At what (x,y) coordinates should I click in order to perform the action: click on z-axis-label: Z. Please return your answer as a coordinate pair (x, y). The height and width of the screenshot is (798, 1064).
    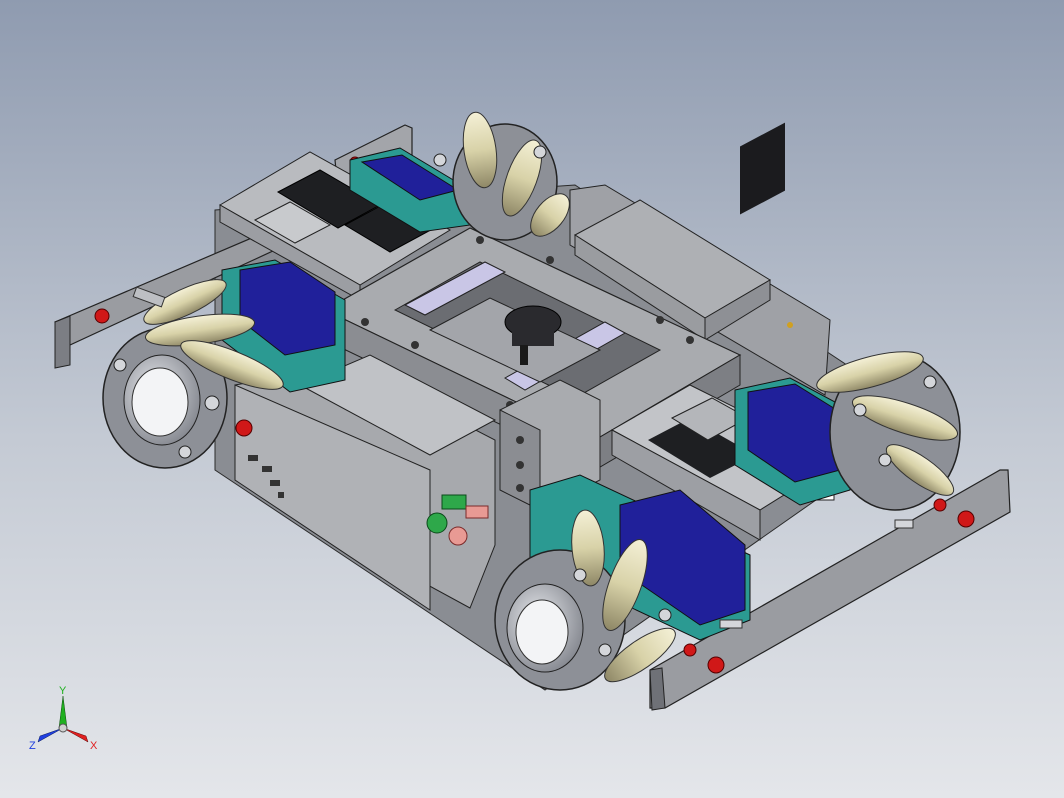
    Looking at the image, I should click on (32, 746).